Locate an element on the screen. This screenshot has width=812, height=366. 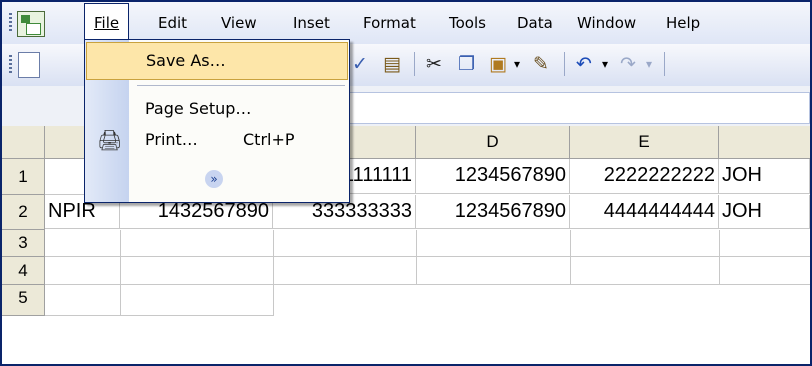
column-header-e-label: E is located at coordinates (644, 141).